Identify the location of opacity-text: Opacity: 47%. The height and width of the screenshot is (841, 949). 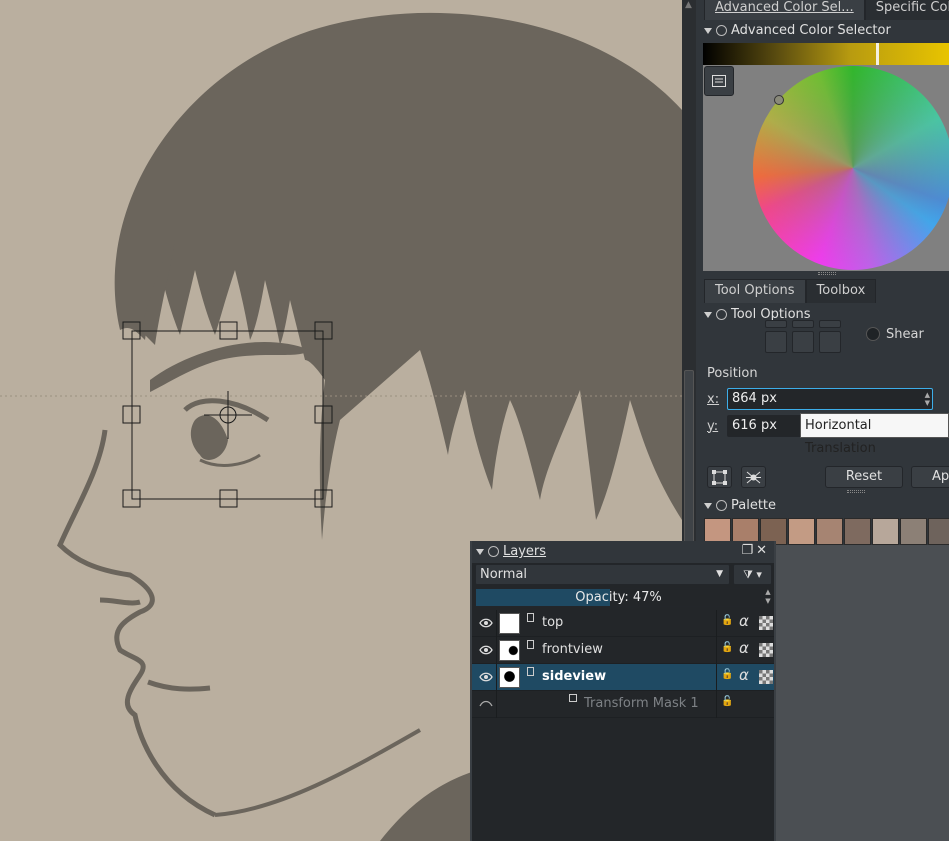
(618, 597).